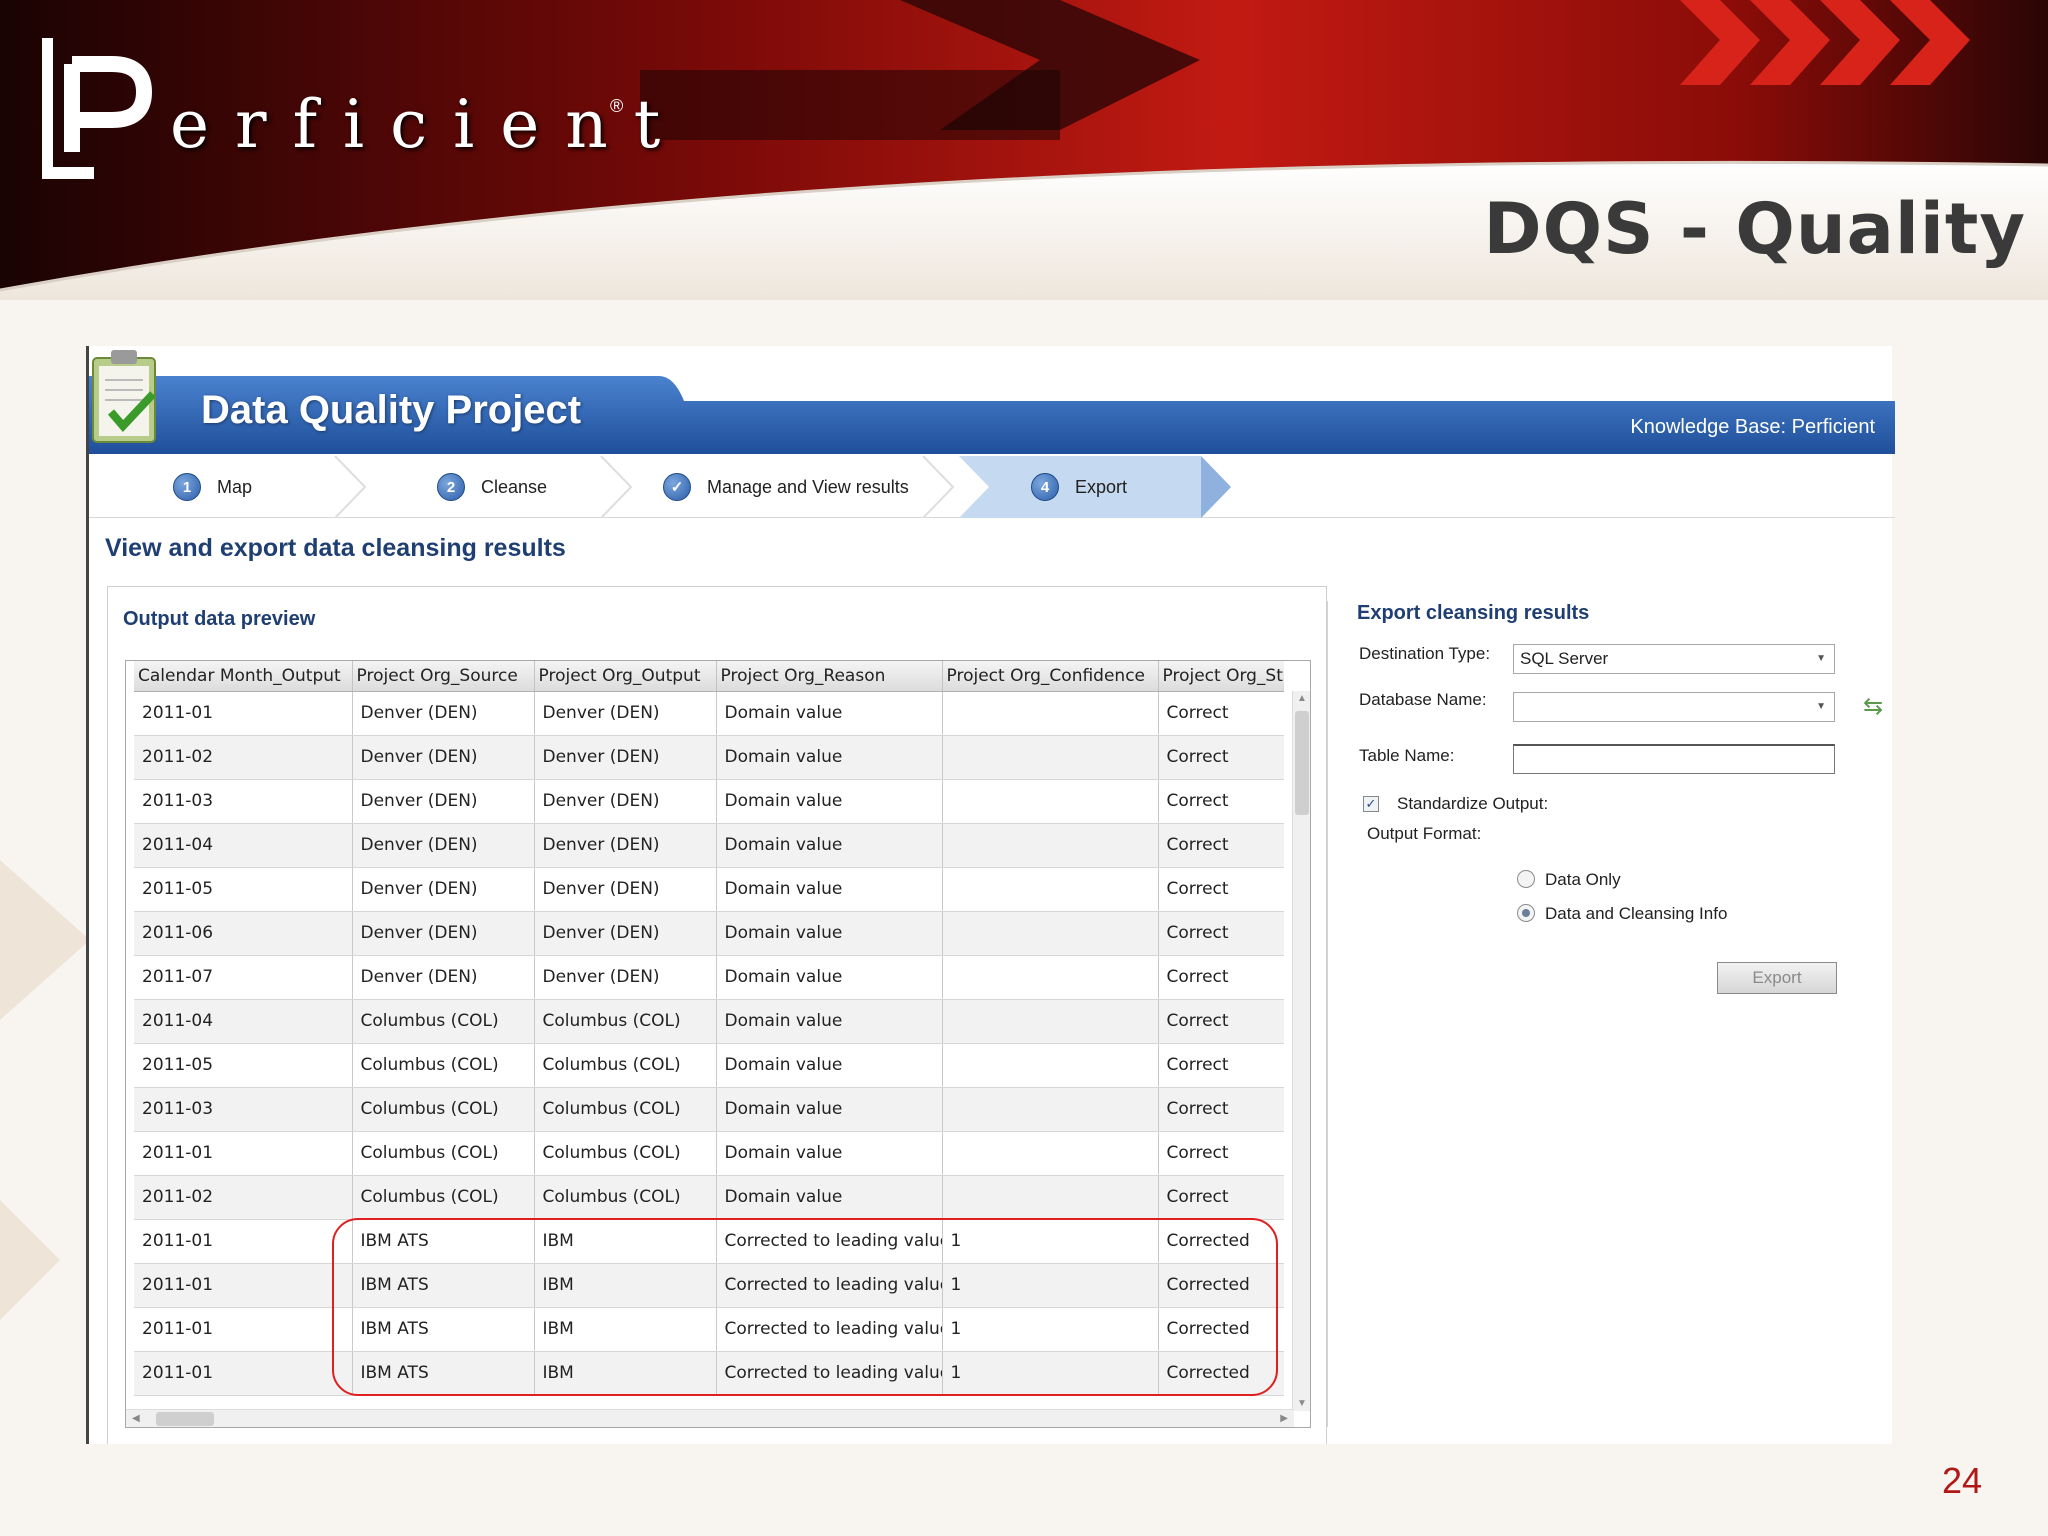 The image size is (2048, 1536). What do you see at coordinates (451, 487) in the screenshot?
I see `step-number-icon: 2` at bounding box center [451, 487].